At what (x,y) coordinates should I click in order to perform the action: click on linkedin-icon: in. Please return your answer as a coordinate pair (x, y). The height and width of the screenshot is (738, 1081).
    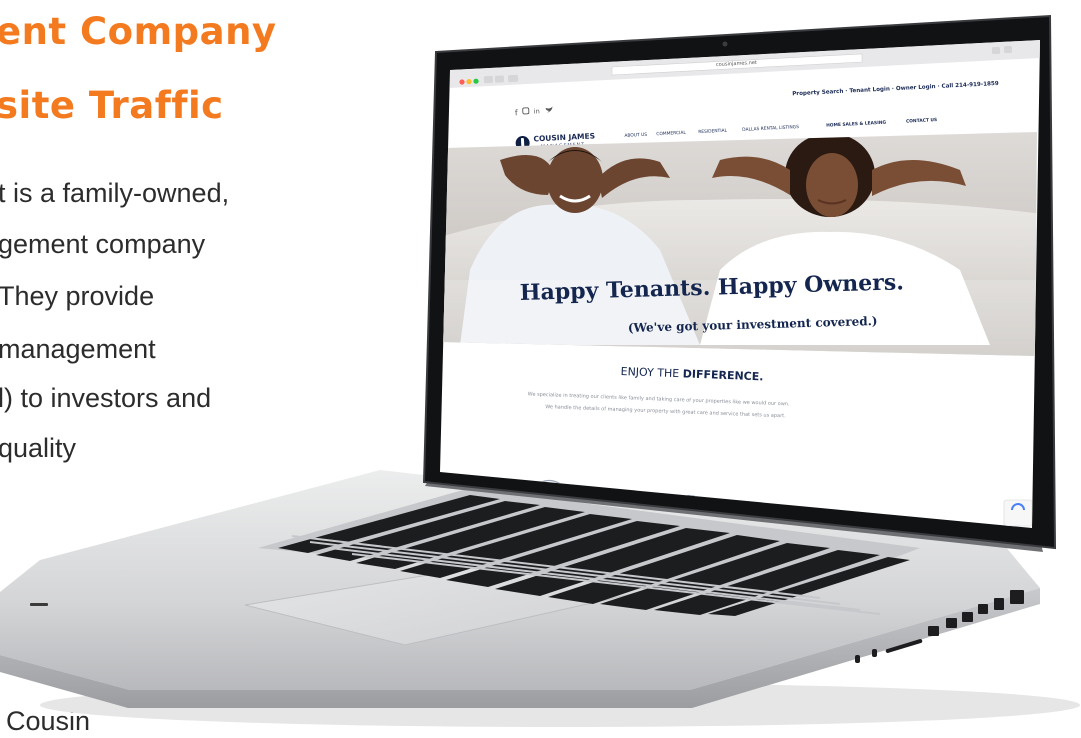
    Looking at the image, I should click on (537, 111).